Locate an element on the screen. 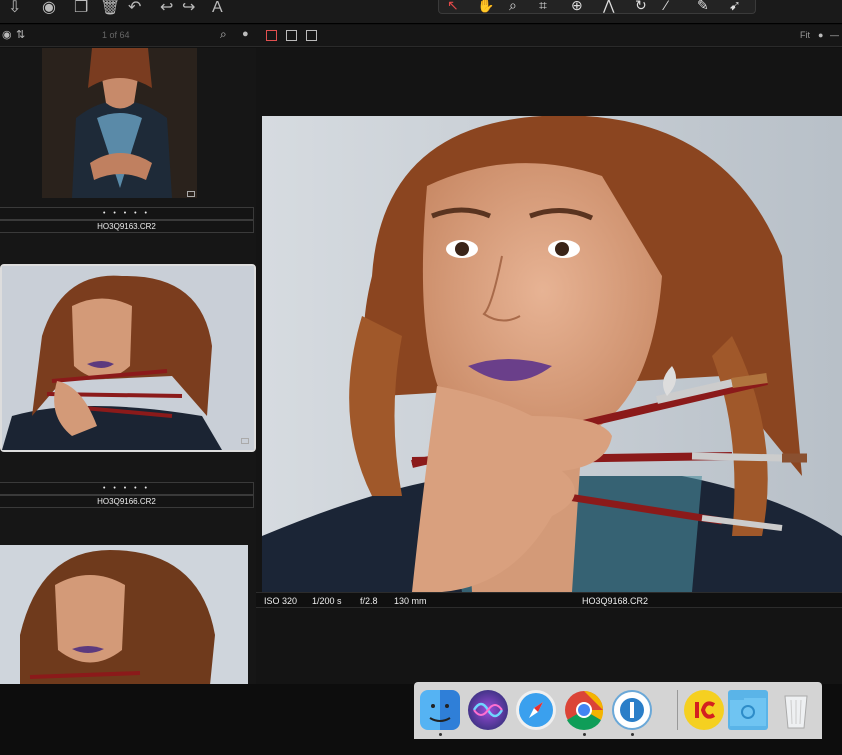  person-icon: ● is located at coordinates (245, 34).